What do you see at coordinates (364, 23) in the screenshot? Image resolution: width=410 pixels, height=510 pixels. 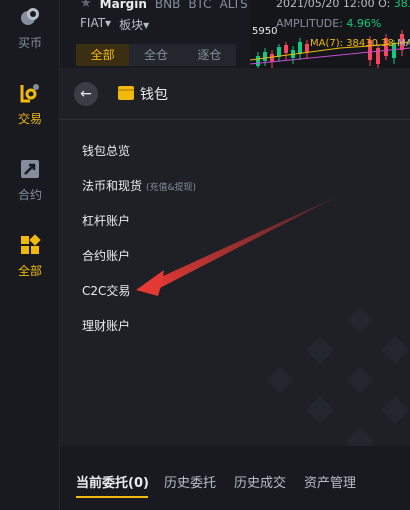 I see `amplitude-value: 4.96%` at bounding box center [364, 23].